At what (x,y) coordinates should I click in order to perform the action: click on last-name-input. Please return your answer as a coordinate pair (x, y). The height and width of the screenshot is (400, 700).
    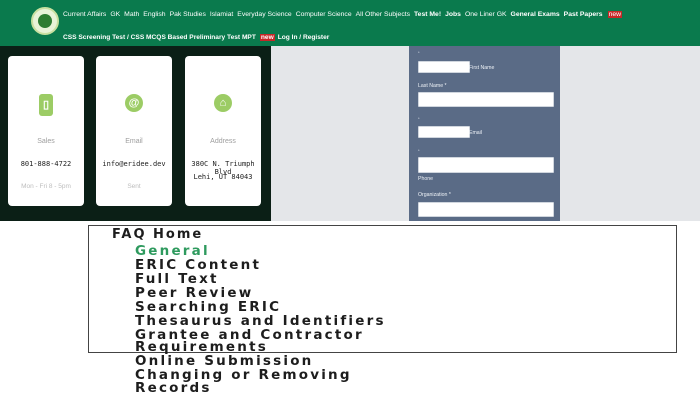
    Looking at the image, I should click on (486, 99).